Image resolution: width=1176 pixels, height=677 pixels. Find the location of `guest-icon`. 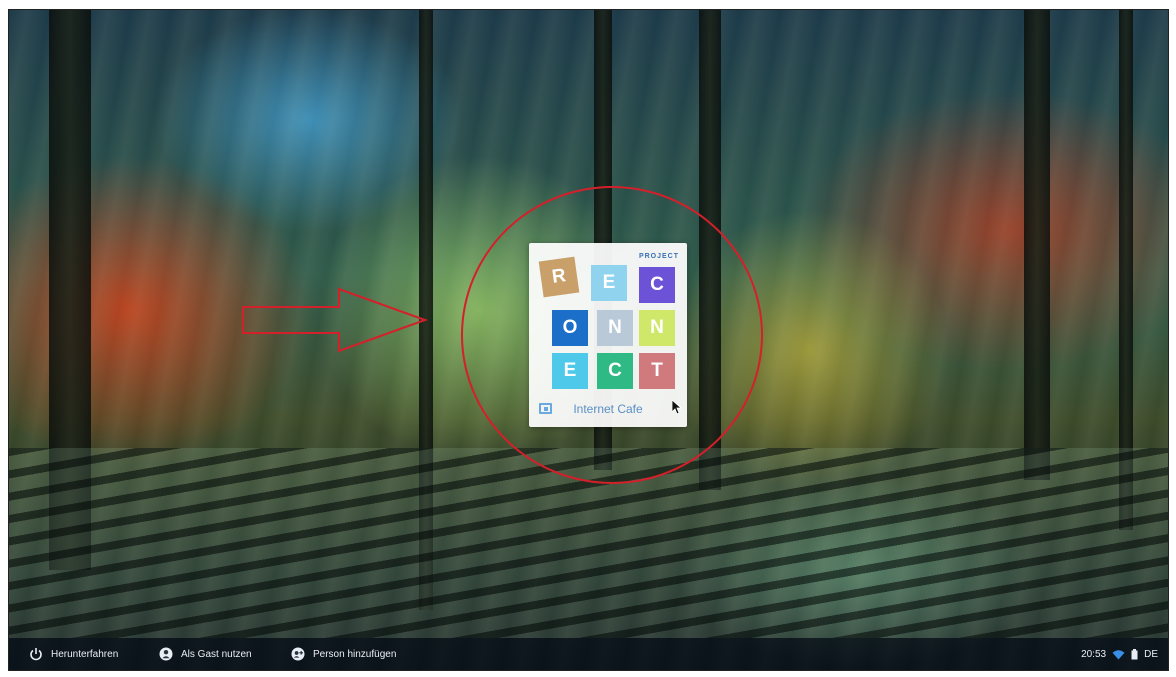

guest-icon is located at coordinates (166, 654).